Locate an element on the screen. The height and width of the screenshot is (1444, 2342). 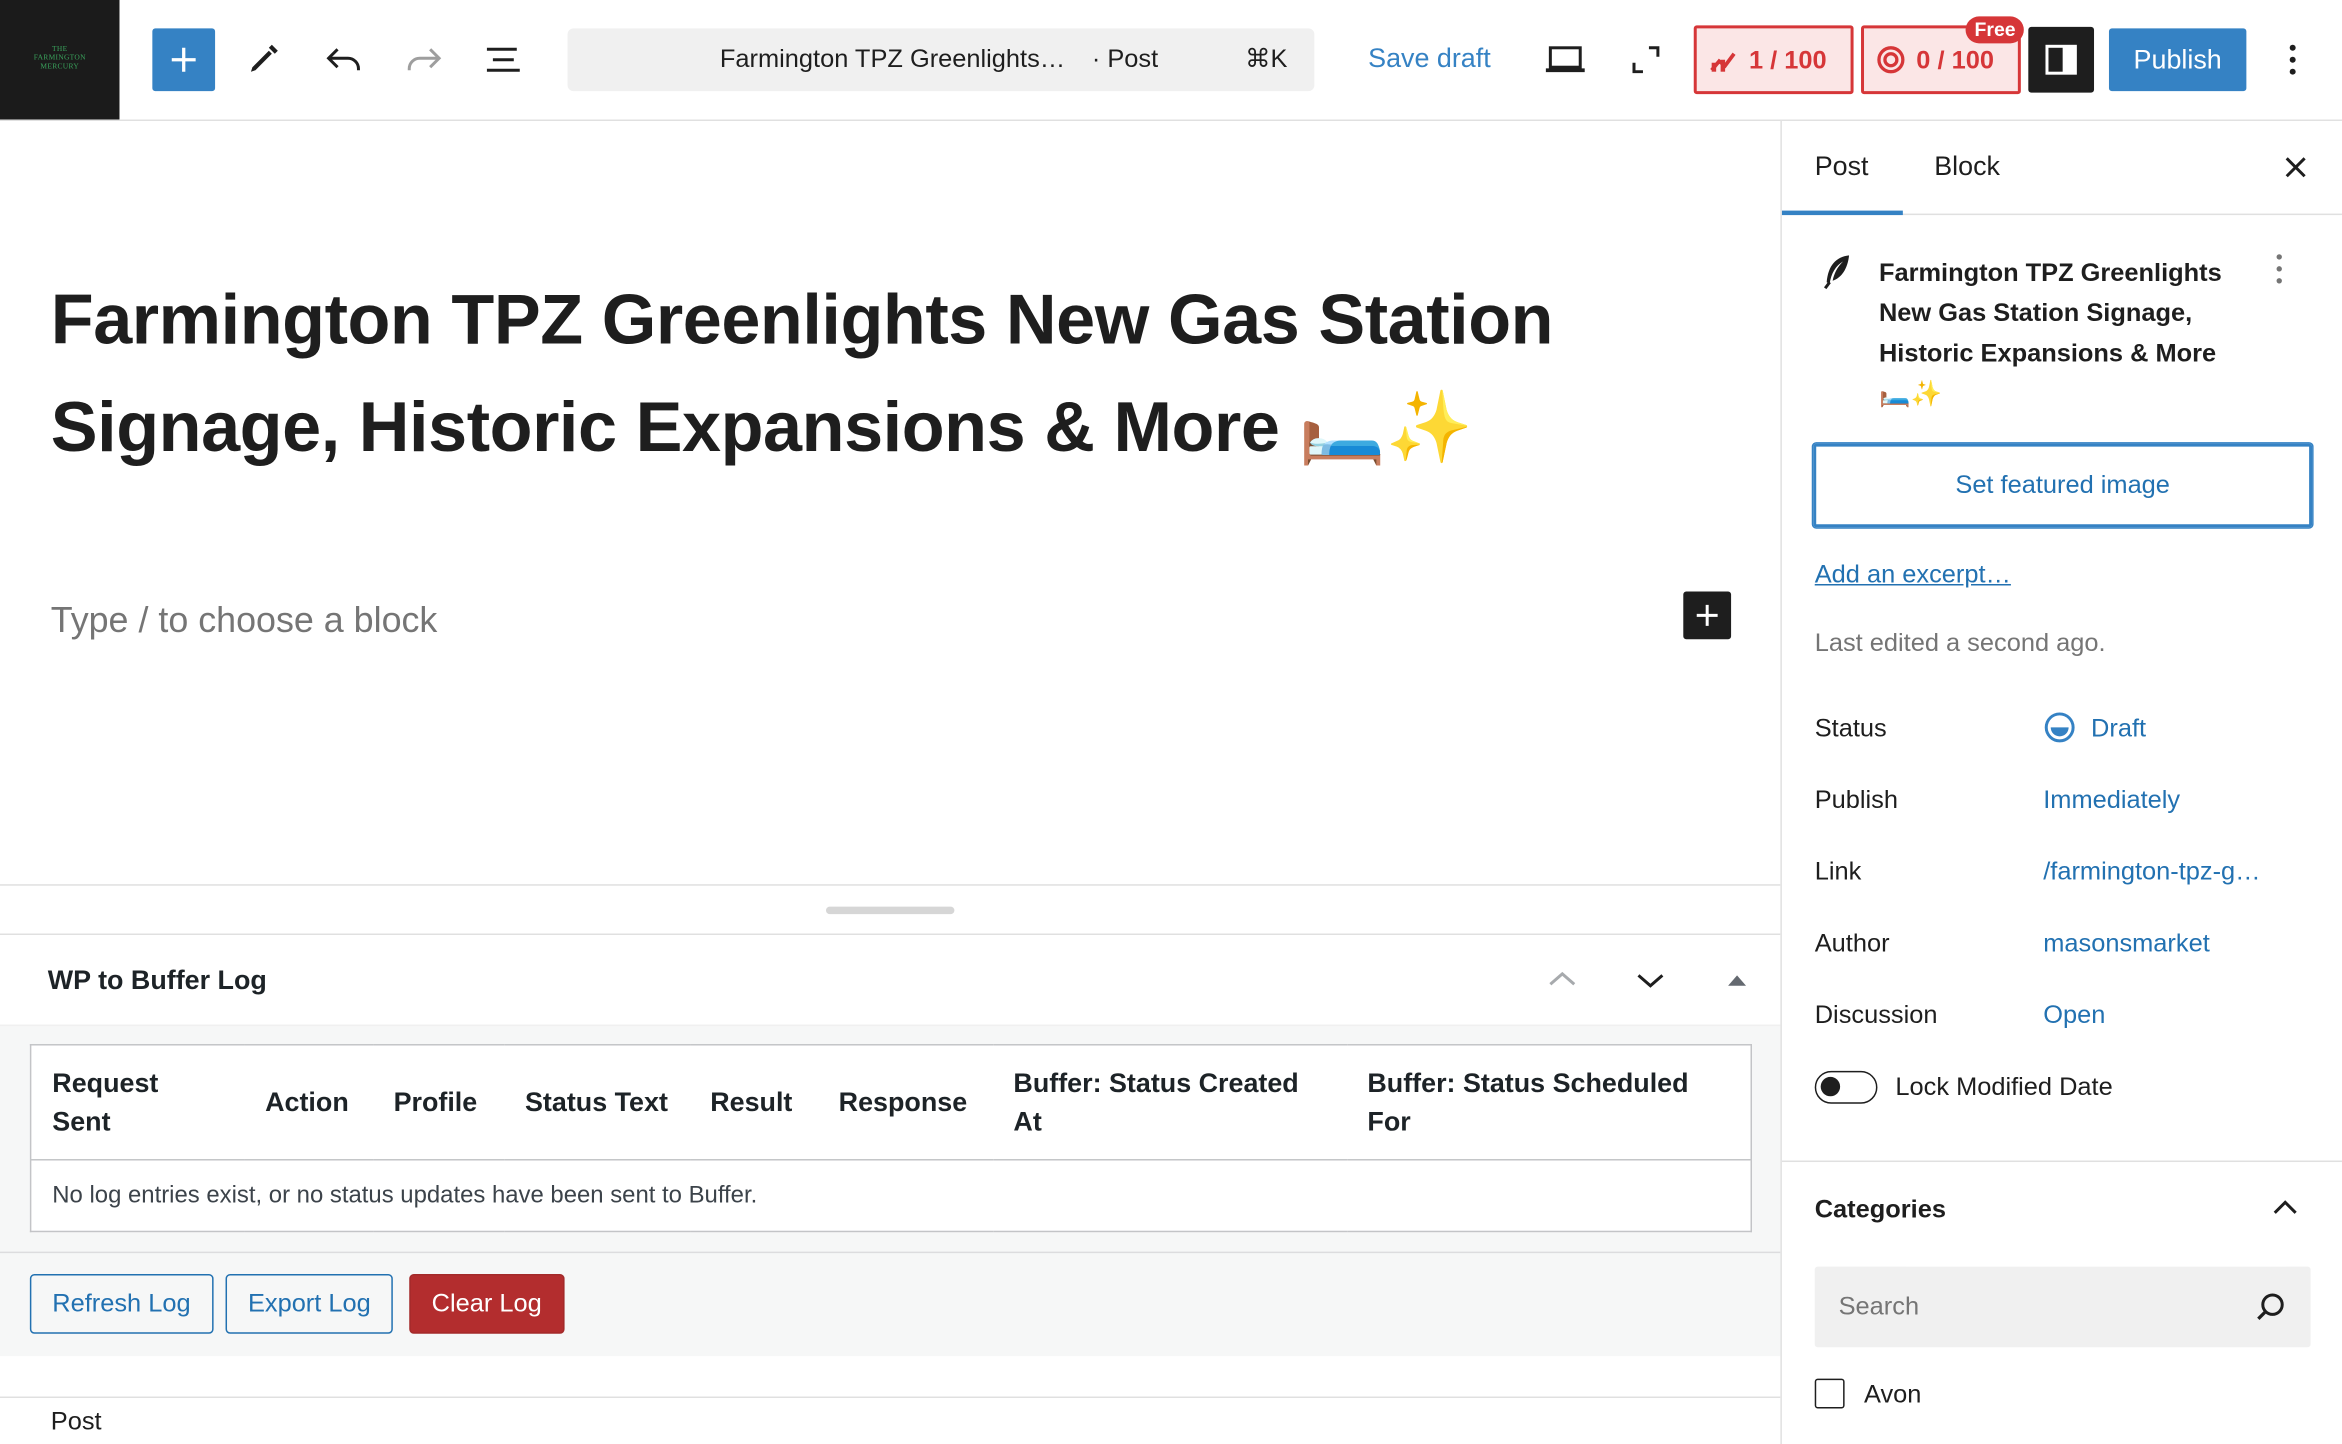
category-search-input is located at coordinates (2031, 1307).